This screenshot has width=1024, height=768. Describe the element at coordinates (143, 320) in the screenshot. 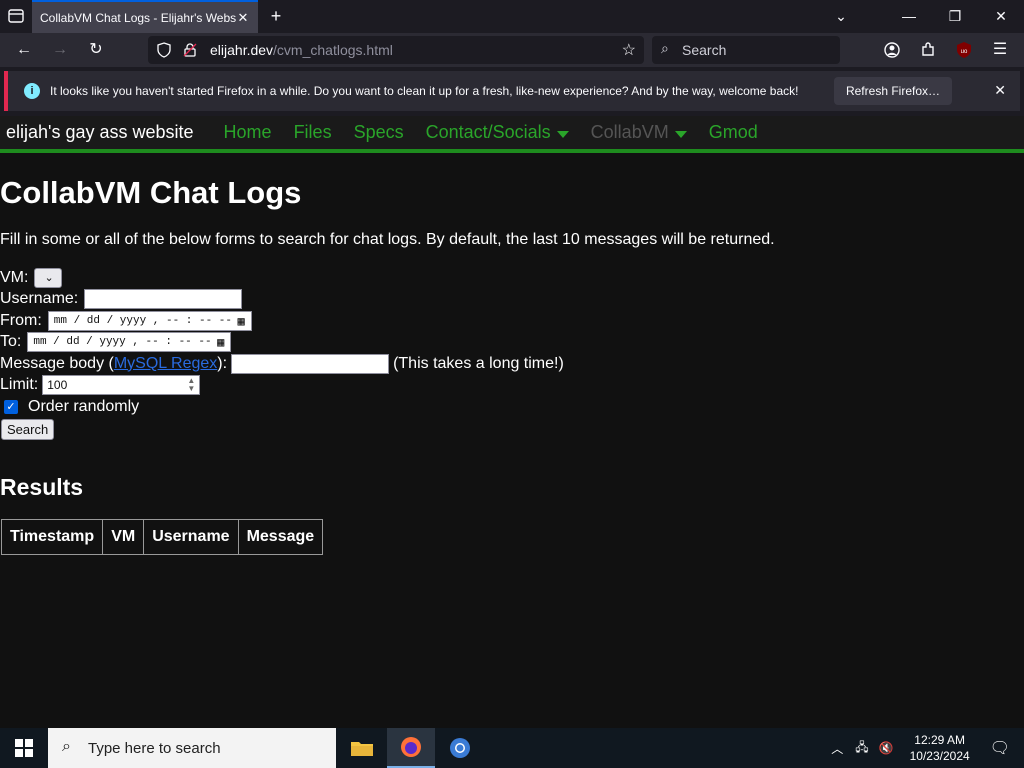

I see `from-placeholder: mm / dd / yyyy , -- : -- --` at that location.